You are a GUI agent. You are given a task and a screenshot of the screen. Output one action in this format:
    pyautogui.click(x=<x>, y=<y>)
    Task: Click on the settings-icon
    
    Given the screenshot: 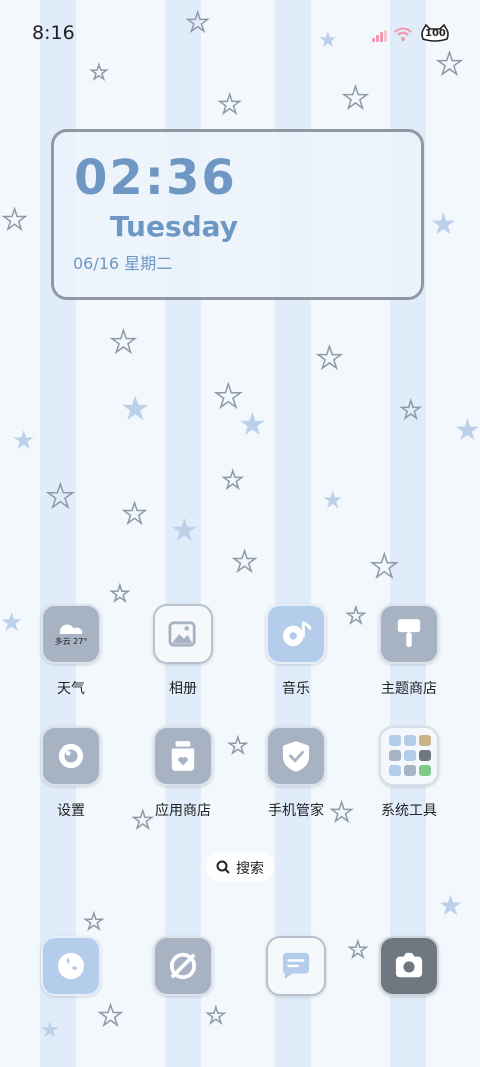 What is the action you would take?
    pyautogui.click(x=71, y=756)
    